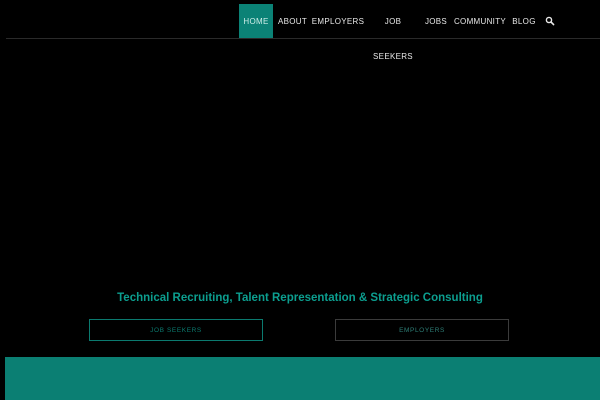  What do you see at coordinates (480, 21) in the screenshot?
I see `nav-community: COMMUNITY` at bounding box center [480, 21].